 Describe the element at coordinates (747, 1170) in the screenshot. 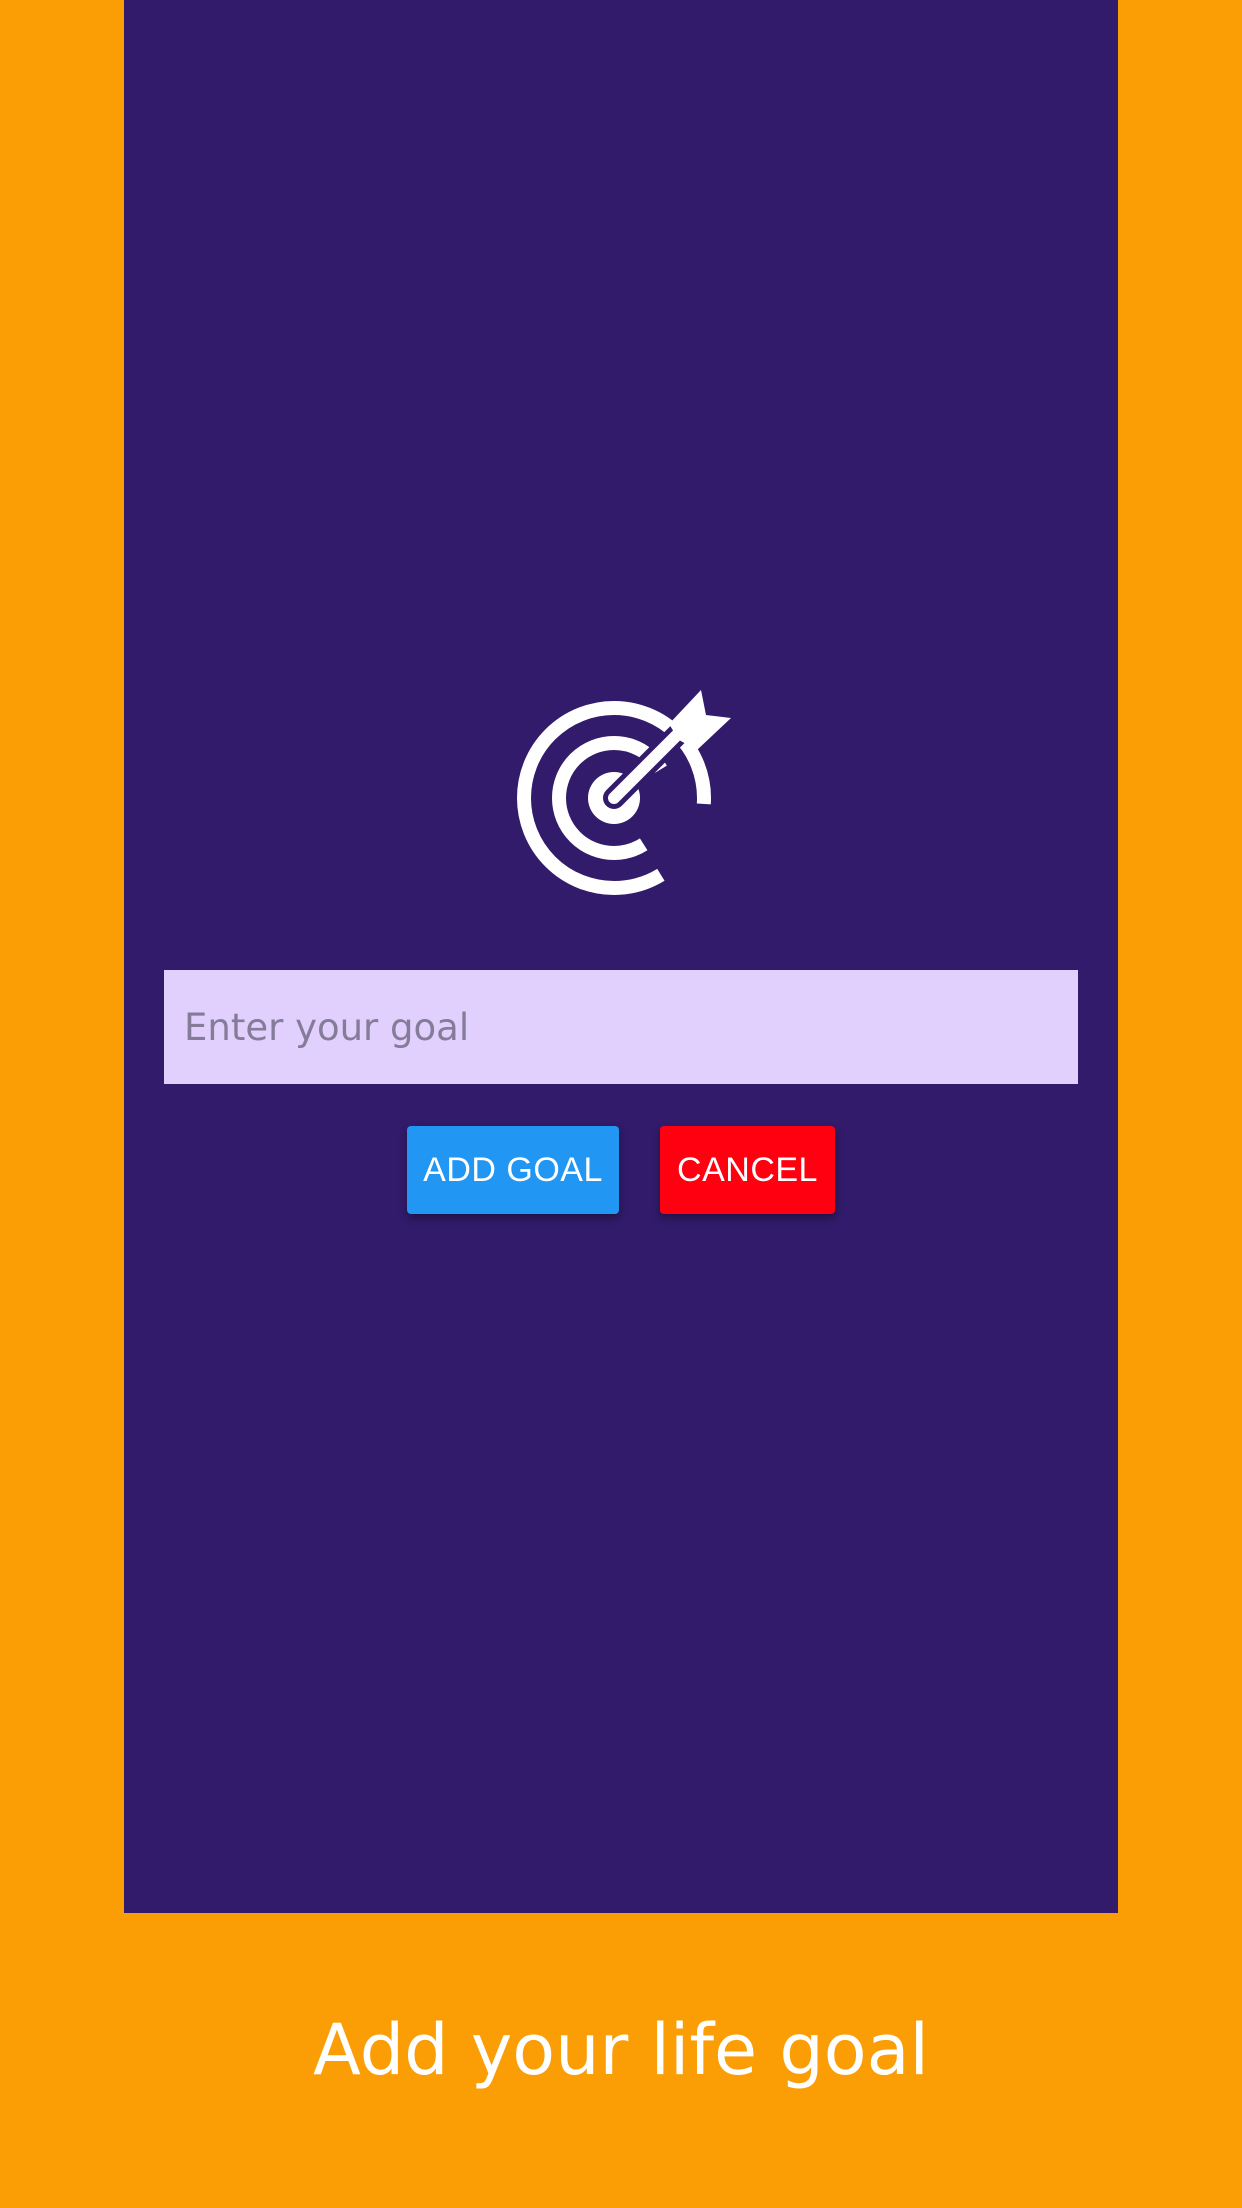

I see `cancel-button: CANCEL` at that location.